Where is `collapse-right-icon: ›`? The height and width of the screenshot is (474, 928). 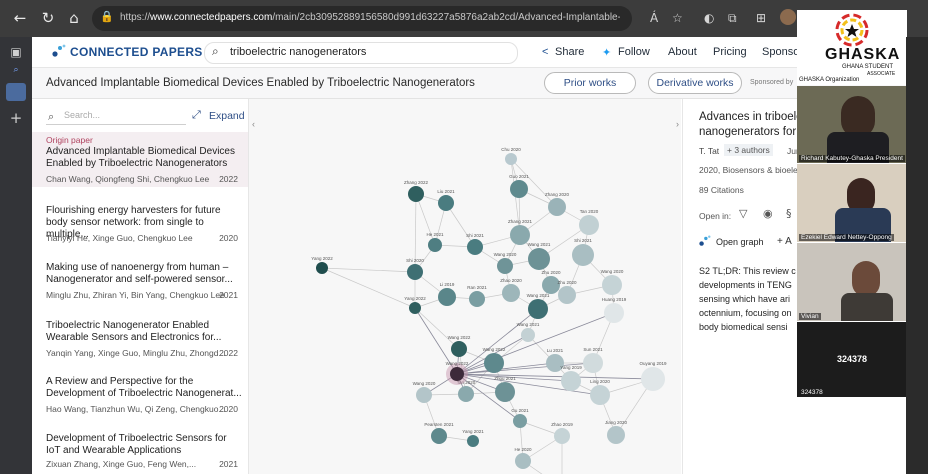 collapse-right-icon: › is located at coordinates (677, 124).